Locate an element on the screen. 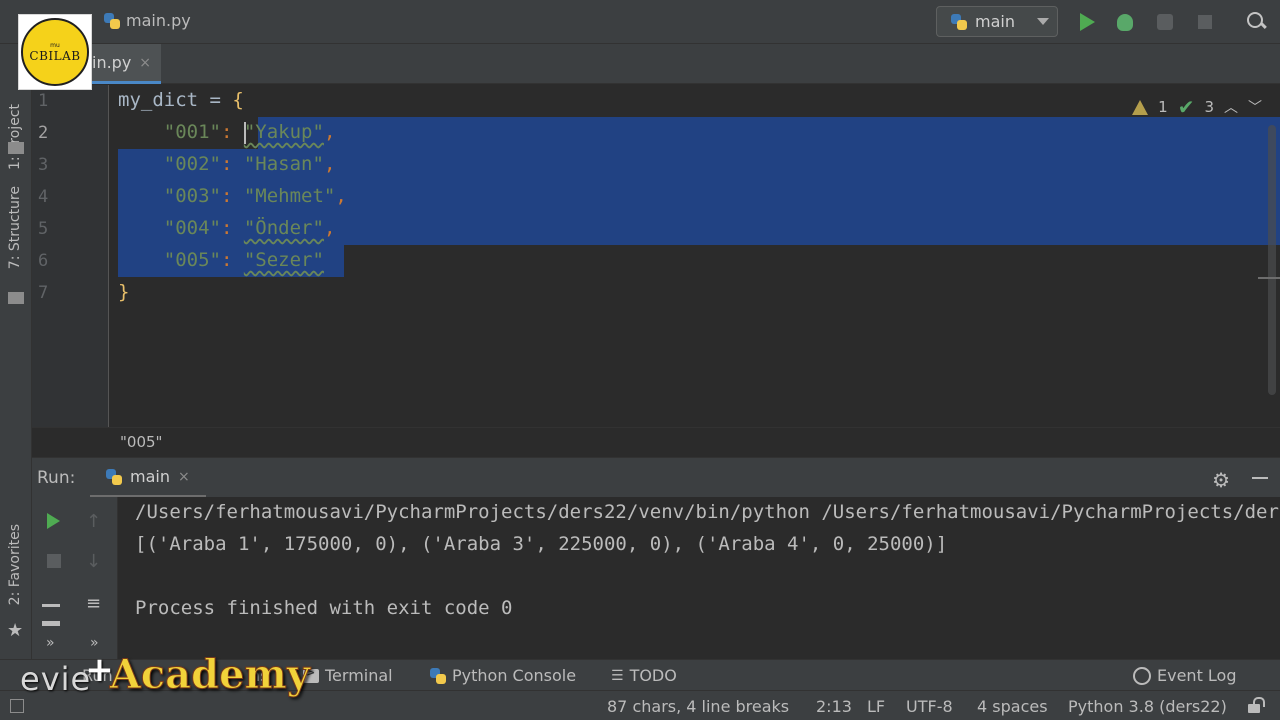  line-number: 5 is located at coordinates (43, 229).